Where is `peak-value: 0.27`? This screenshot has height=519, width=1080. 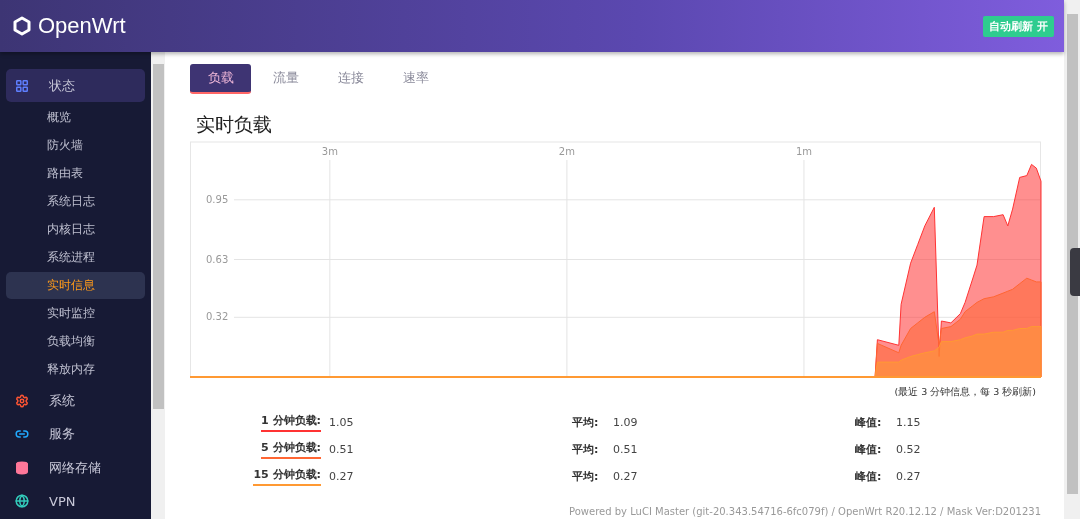 peak-value: 0.27 is located at coordinates (909, 476).